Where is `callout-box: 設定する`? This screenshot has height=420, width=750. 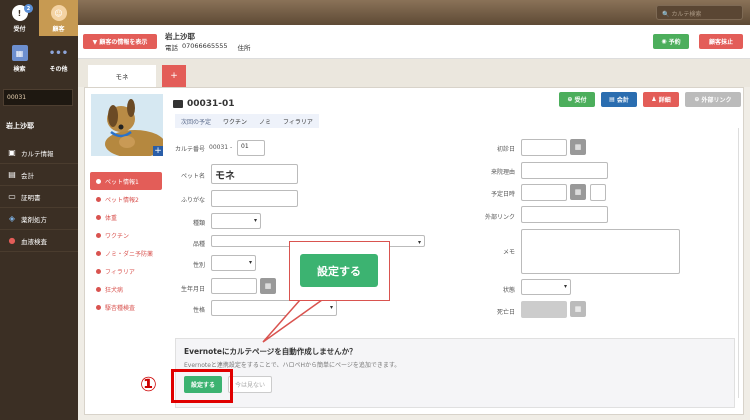 callout-box: 設定する is located at coordinates (339, 271).